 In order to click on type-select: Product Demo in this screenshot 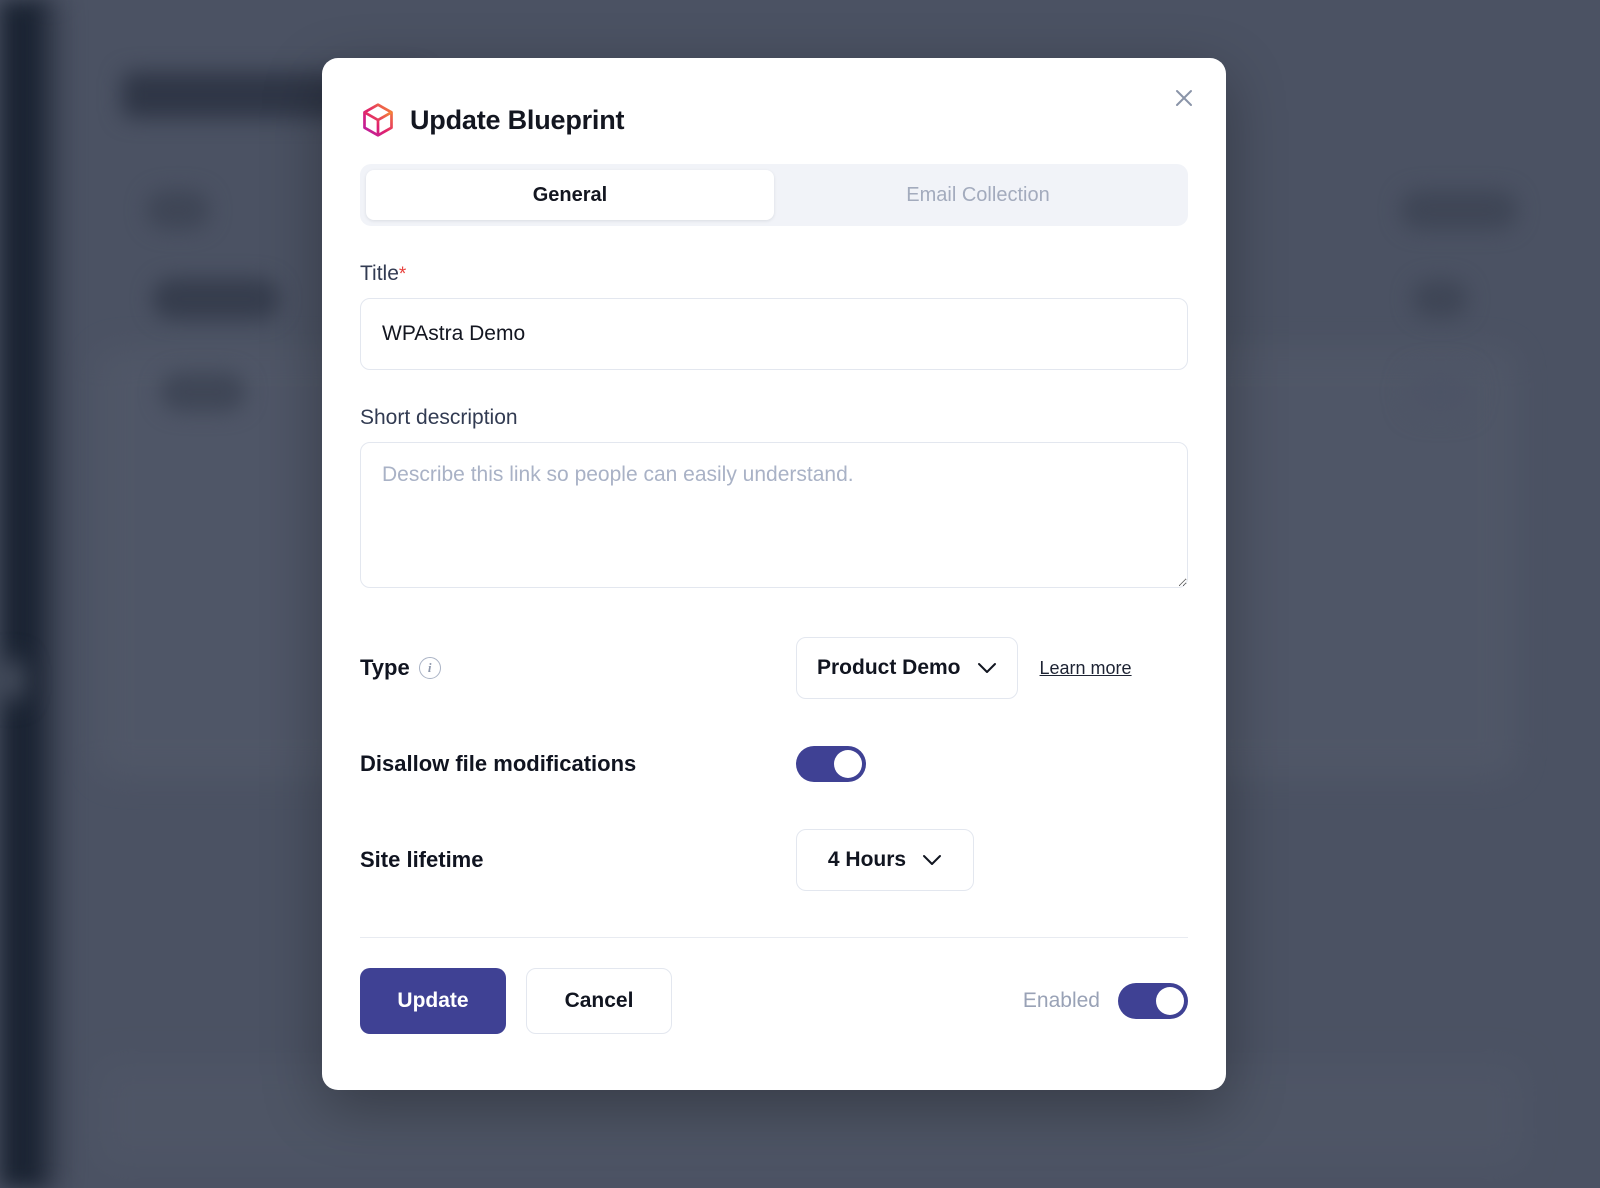, I will do `click(907, 668)`.